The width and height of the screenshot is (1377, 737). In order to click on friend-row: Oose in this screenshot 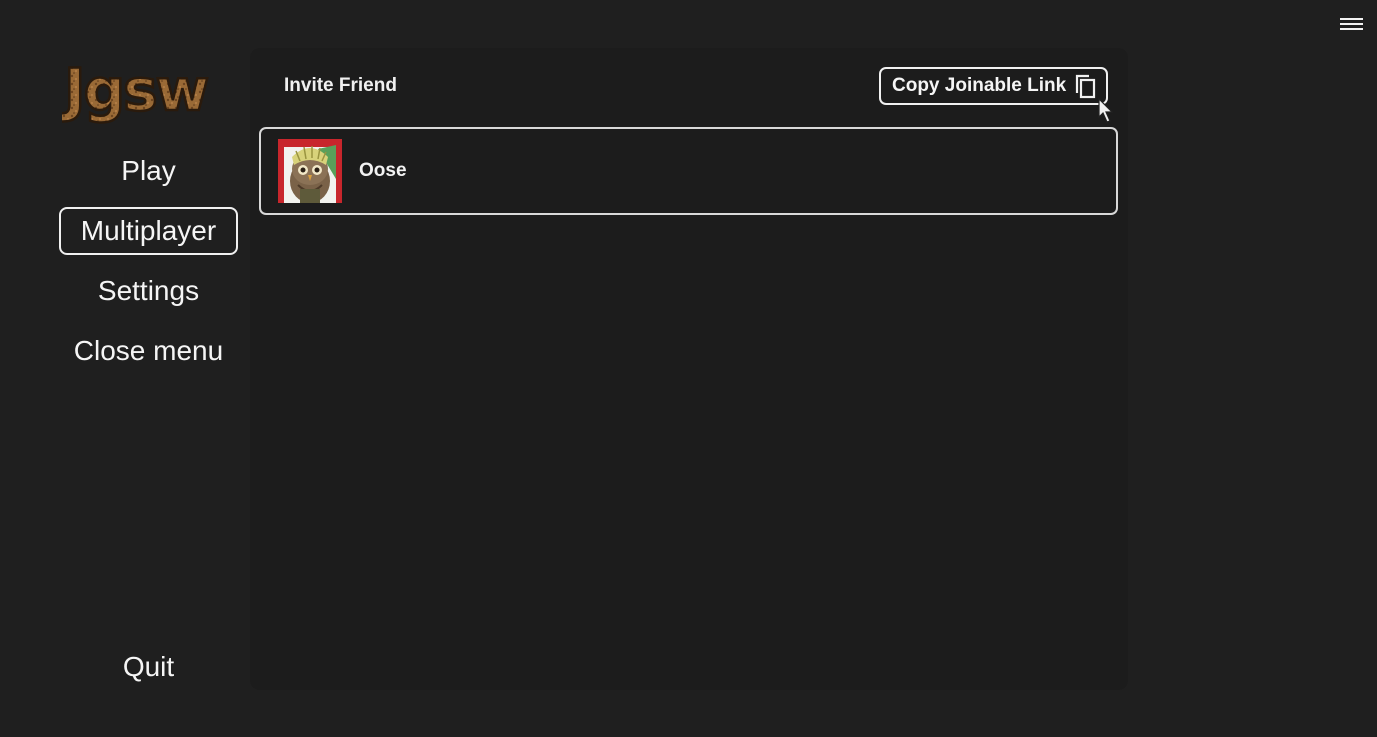, I will do `click(688, 171)`.